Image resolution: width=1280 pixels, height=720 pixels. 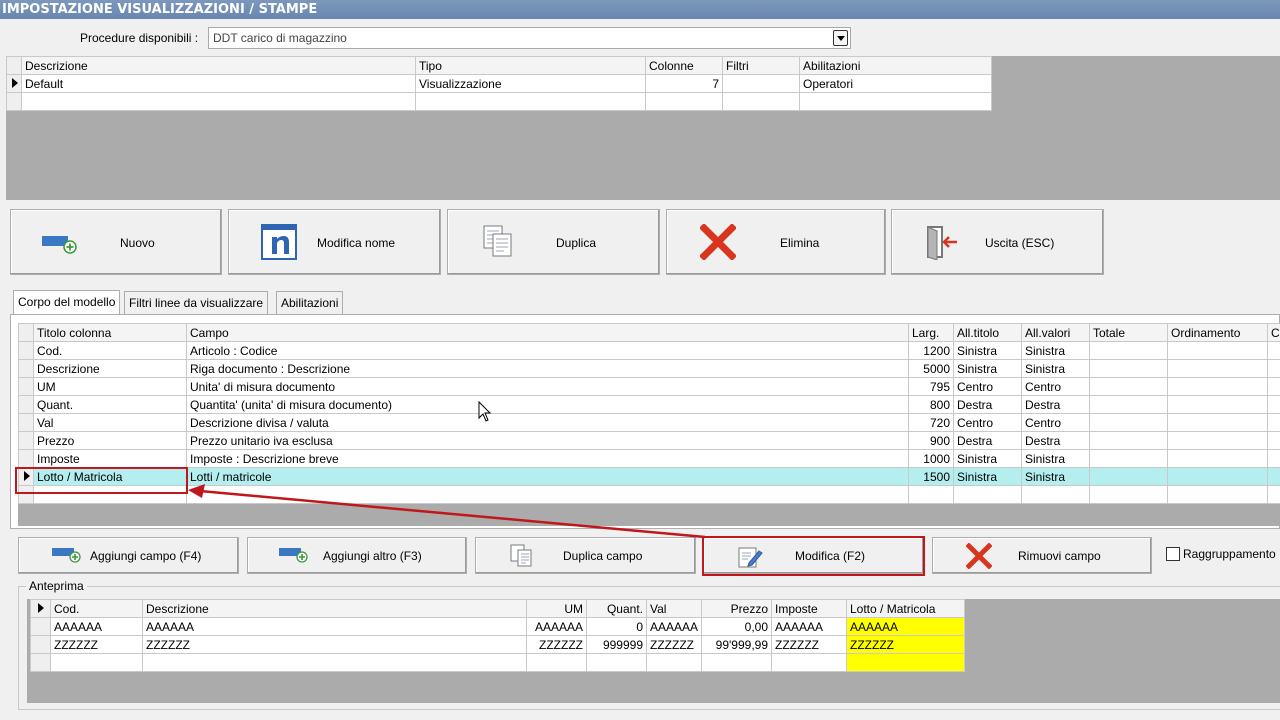 I want to click on duplica-campo-button: Duplica campo, so click(x=585, y=555).